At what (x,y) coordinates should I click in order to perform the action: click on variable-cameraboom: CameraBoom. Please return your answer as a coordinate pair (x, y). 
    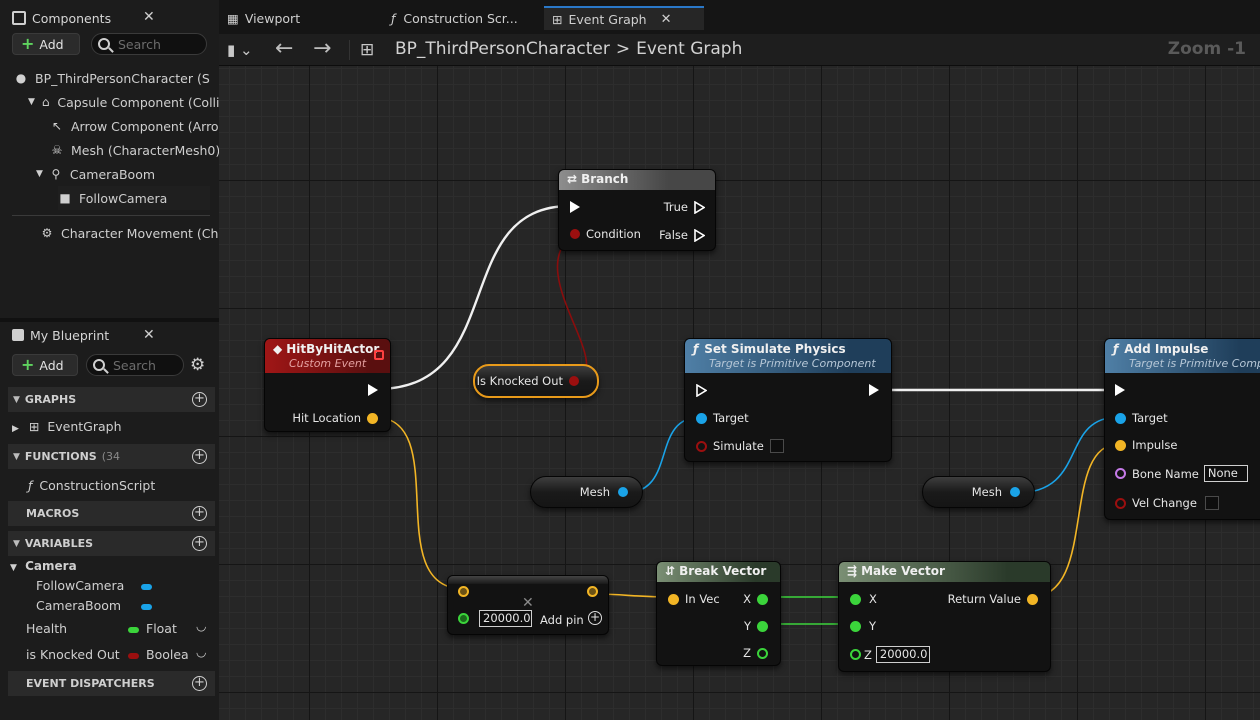
    Looking at the image, I should click on (126, 605).